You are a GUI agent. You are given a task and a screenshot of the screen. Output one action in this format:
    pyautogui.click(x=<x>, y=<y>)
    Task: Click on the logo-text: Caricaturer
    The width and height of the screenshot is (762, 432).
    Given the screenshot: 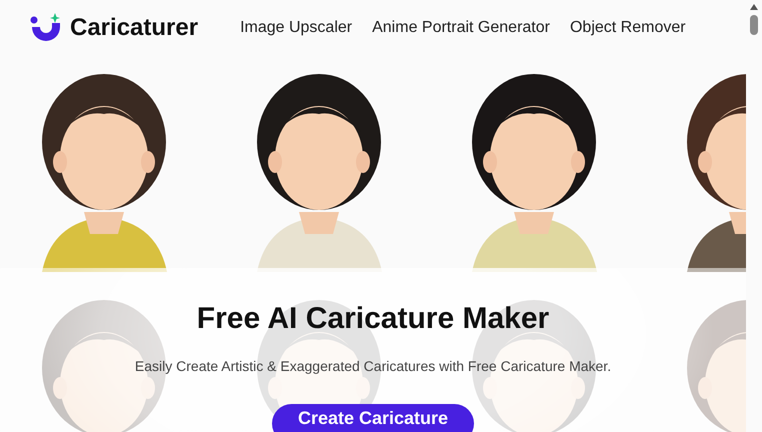 What is the action you would take?
    pyautogui.click(x=134, y=28)
    